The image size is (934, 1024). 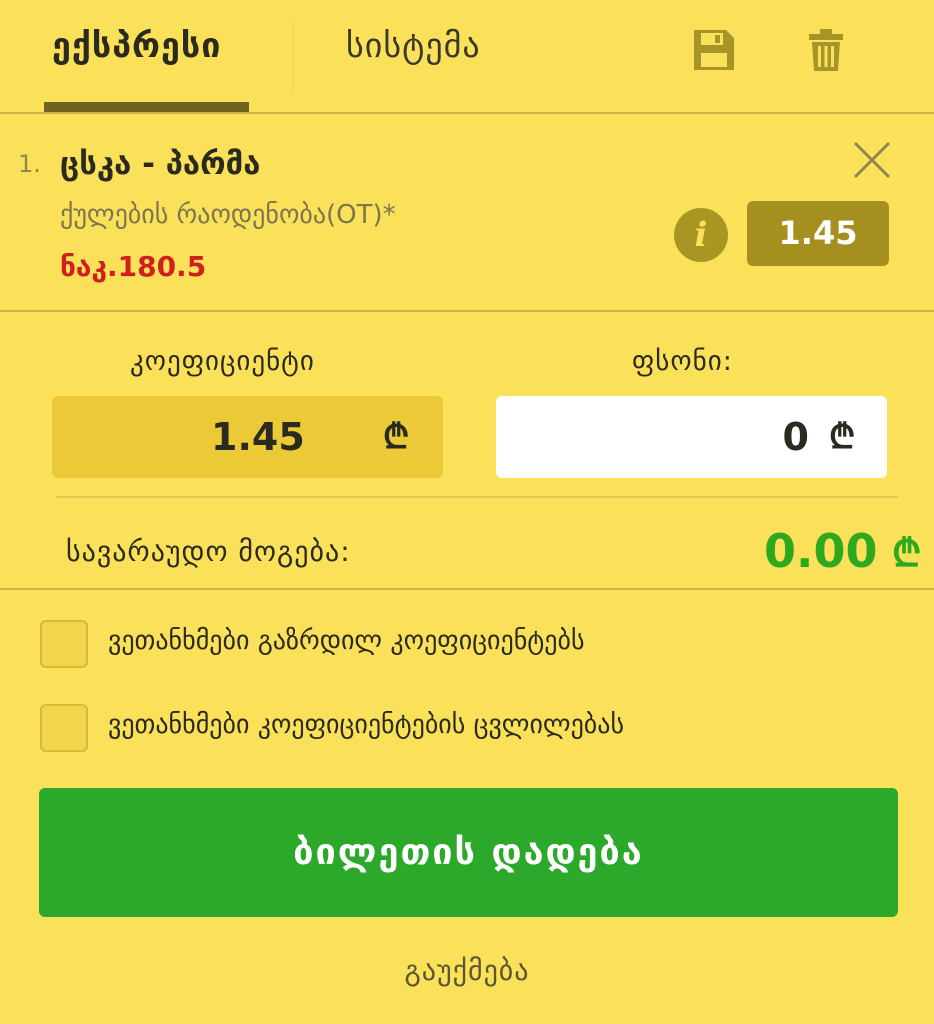 What do you see at coordinates (366, 725) in the screenshot?
I see `accept-odds-changes-label: ვეთანხმები კოეფიციენტების ცვლილებას` at bounding box center [366, 725].